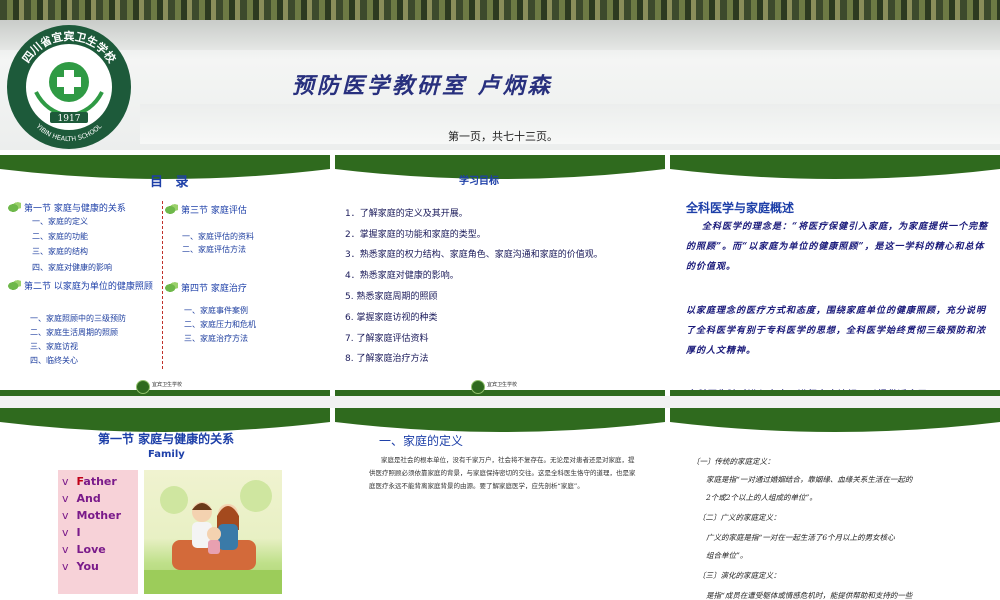  I want to click on definition-text: 广义的家庭是指“一对在一起生活了6个月以上的男女核心, so click(800, 537).